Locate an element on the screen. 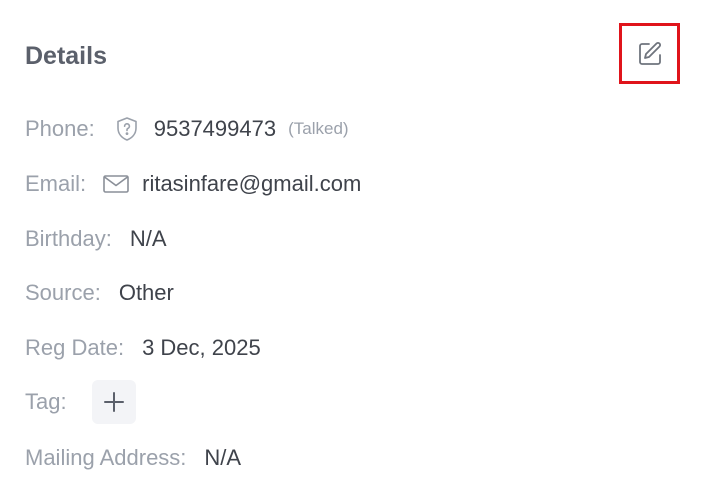 Image resolution: width=702 pixels, height=502 pixels. email-value: ritasinfare@gmail.com is located at coordinates (251, 184).